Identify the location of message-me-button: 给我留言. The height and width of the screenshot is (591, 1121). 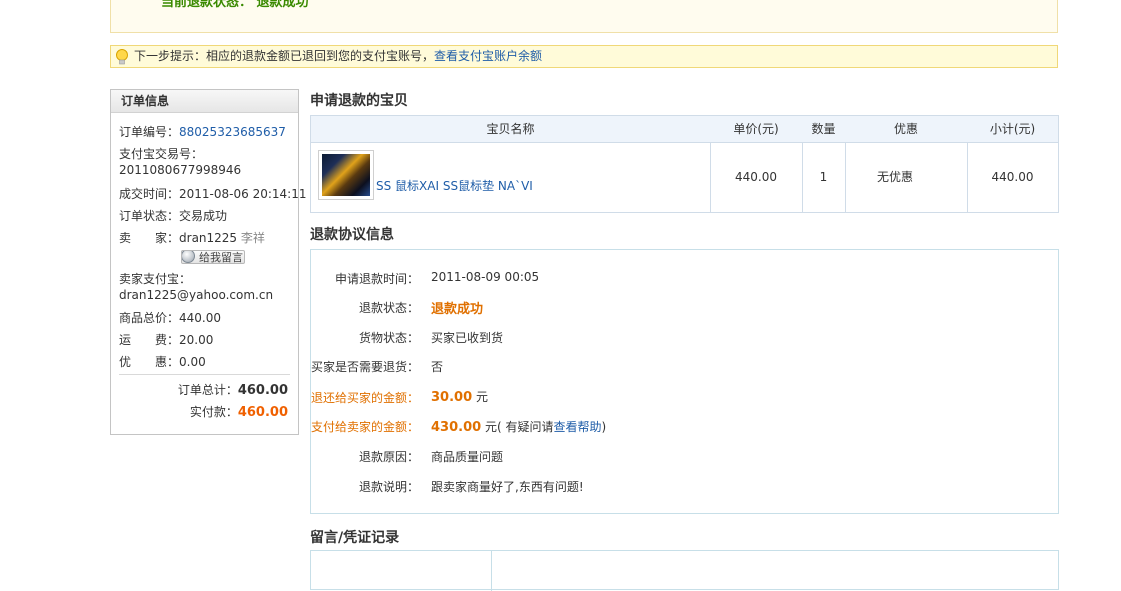
(213, 257).